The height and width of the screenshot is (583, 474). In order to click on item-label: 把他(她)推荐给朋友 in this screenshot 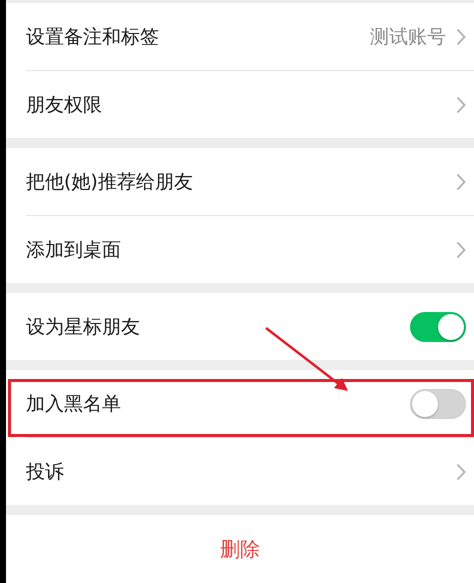, I will do `click(110, 182)`.